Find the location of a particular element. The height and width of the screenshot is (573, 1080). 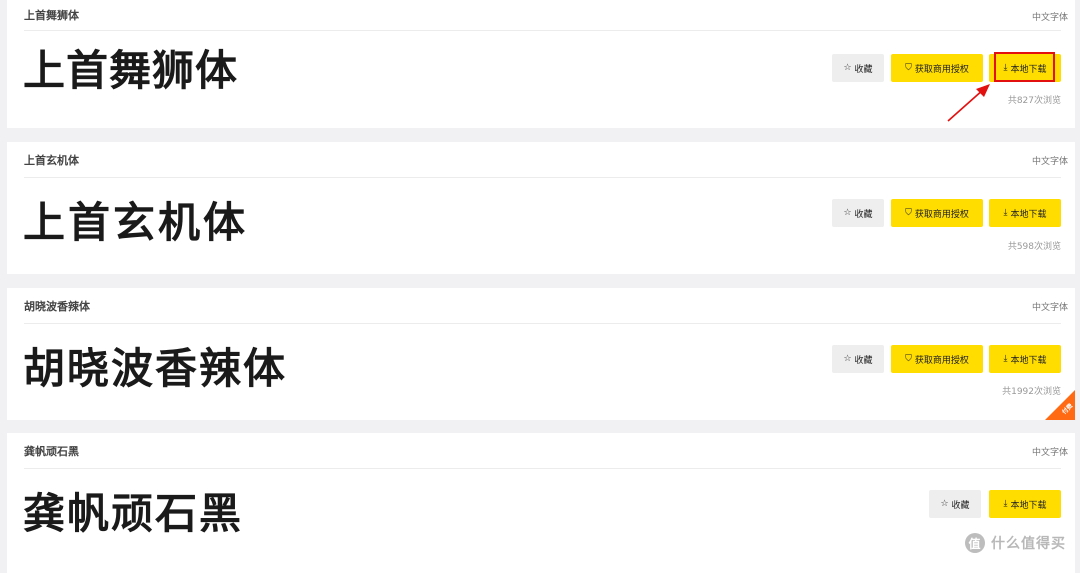

font-sample: 上首舞狮体 is located at coordinates (130, 71).